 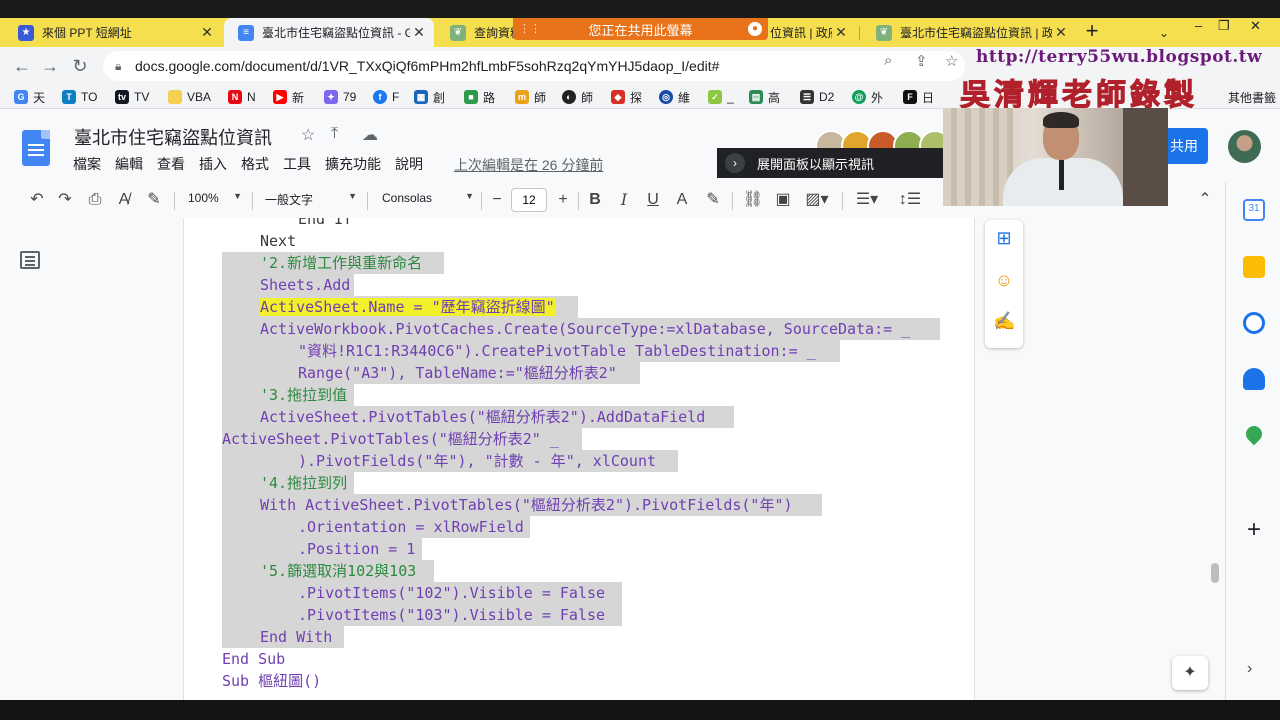 I want to click on stop-share-icon: ●, so click(x=755, y=29).